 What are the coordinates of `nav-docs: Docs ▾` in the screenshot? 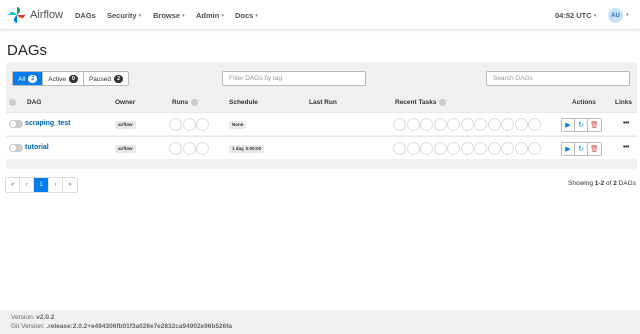 It's located at (246, 15).